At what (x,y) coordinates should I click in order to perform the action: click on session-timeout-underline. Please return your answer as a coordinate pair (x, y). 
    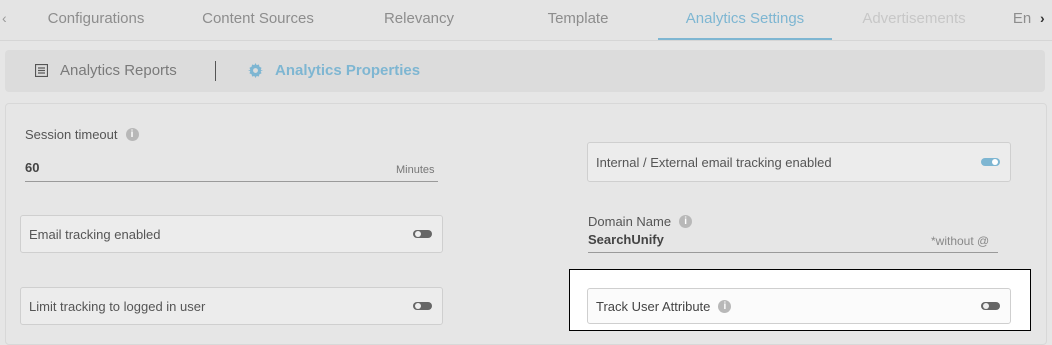
    Looking at the image, I should click on (231, 181).